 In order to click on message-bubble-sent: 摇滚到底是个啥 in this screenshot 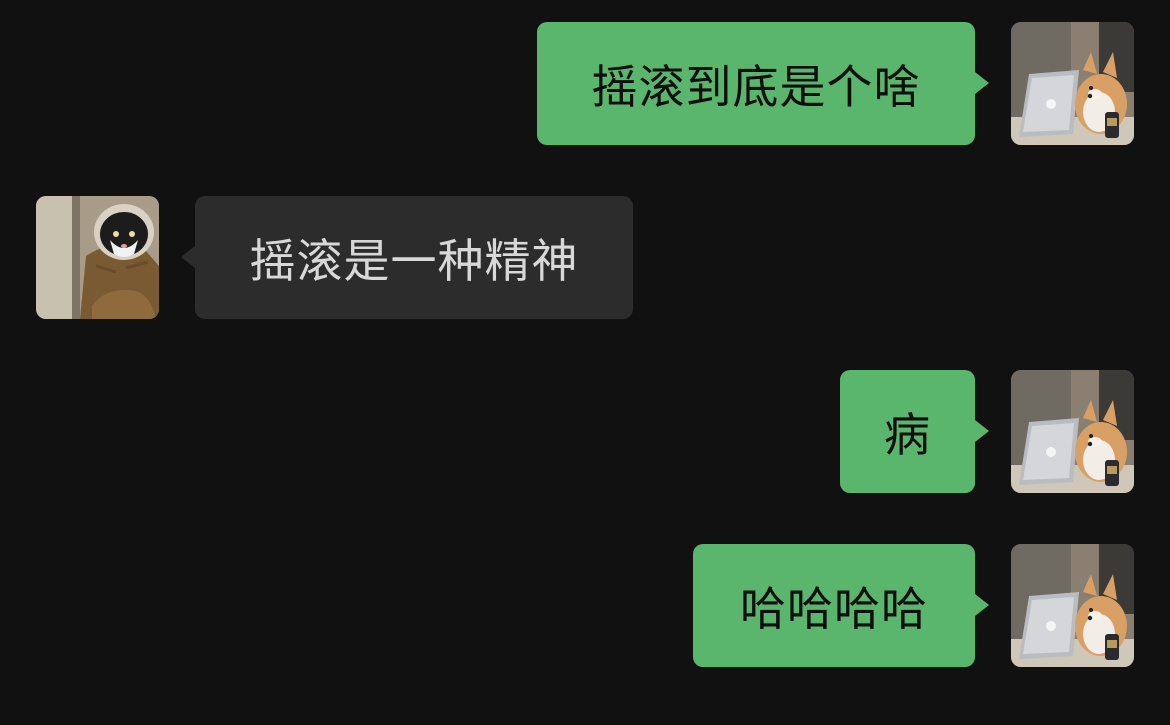, I will do `click(756, 83)`.